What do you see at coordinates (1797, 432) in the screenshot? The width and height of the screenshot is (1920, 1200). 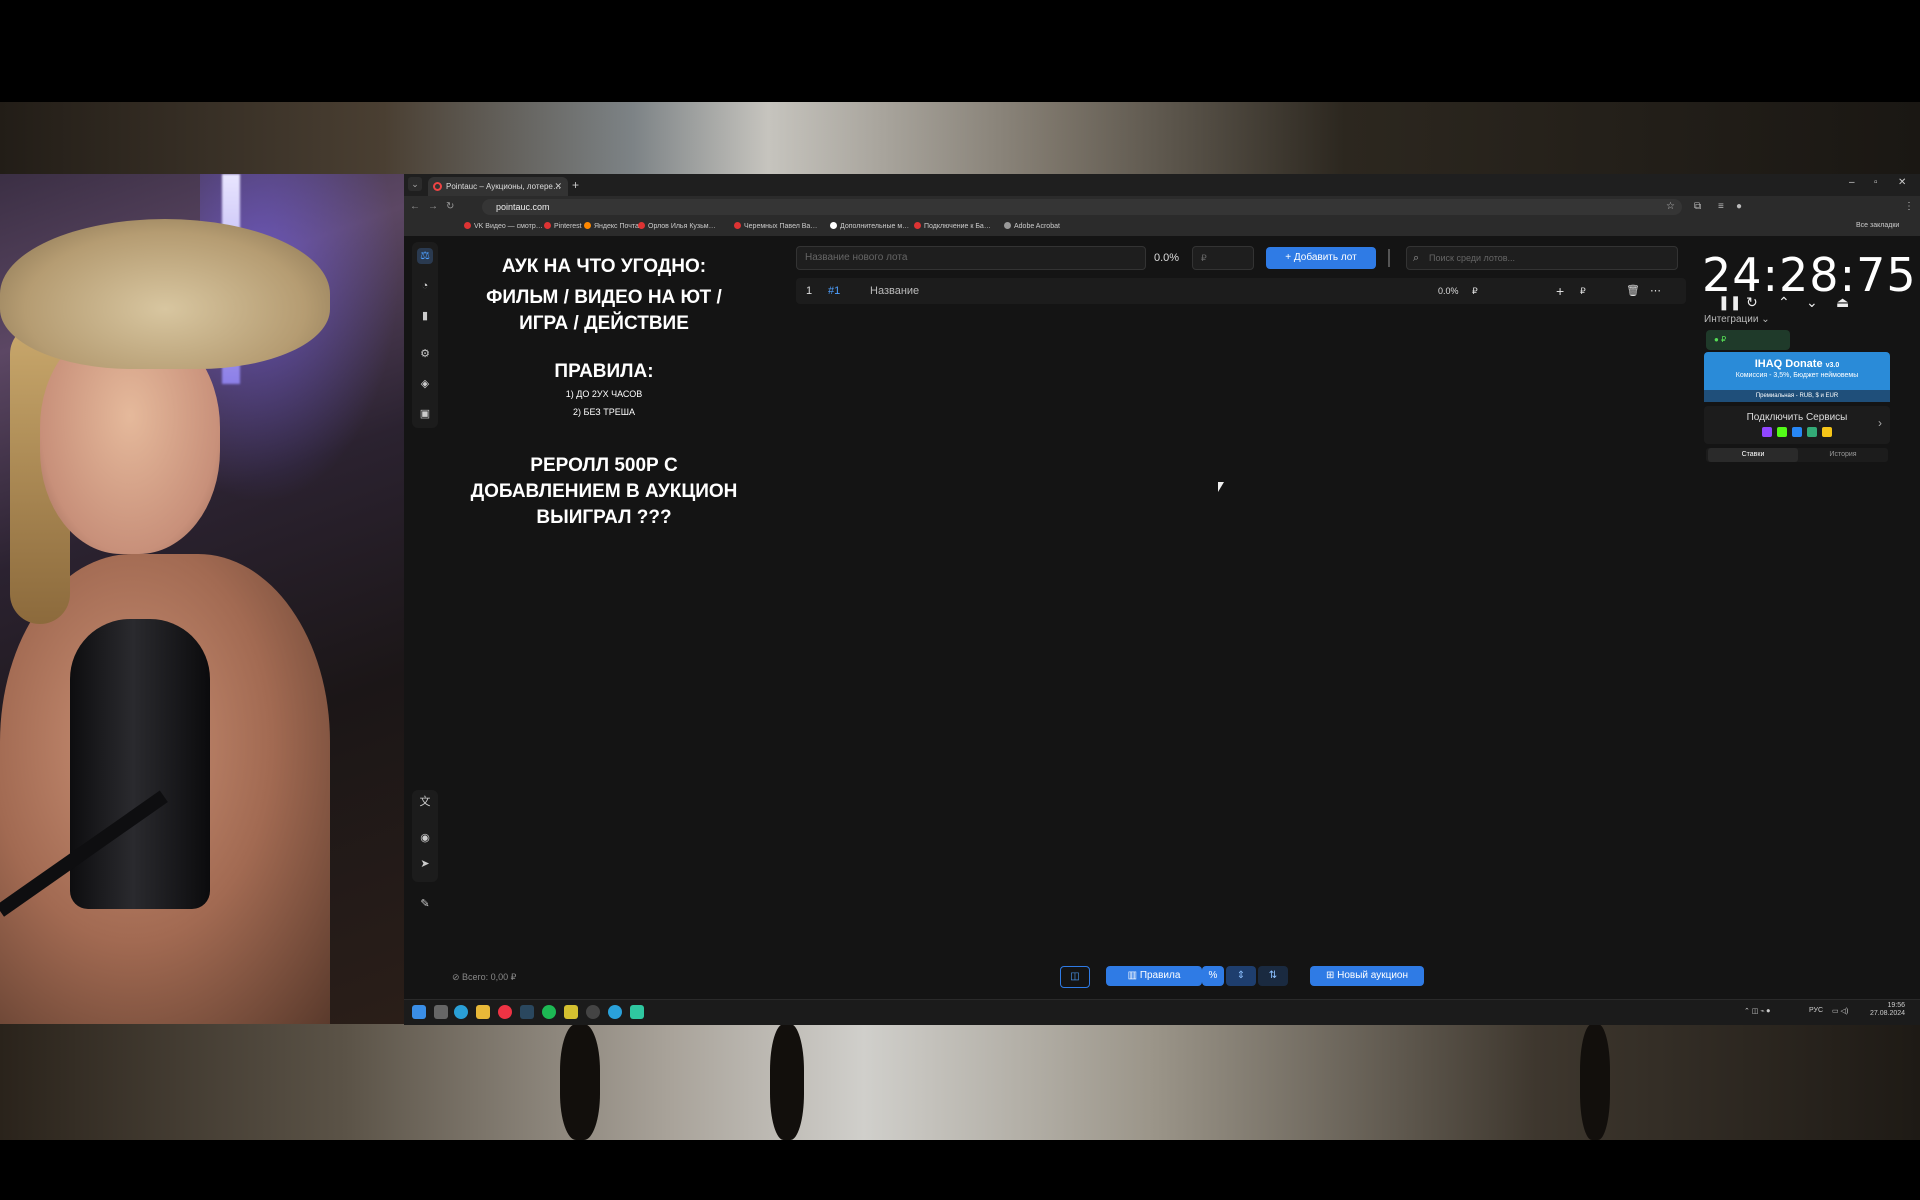 I see `vk-icon` at bounding box center [1797, 432].